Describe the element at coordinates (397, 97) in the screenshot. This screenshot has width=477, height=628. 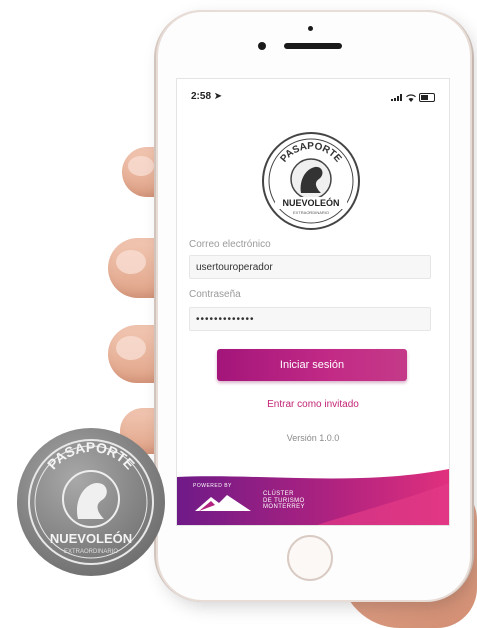
I see `signal-icon` at that location.